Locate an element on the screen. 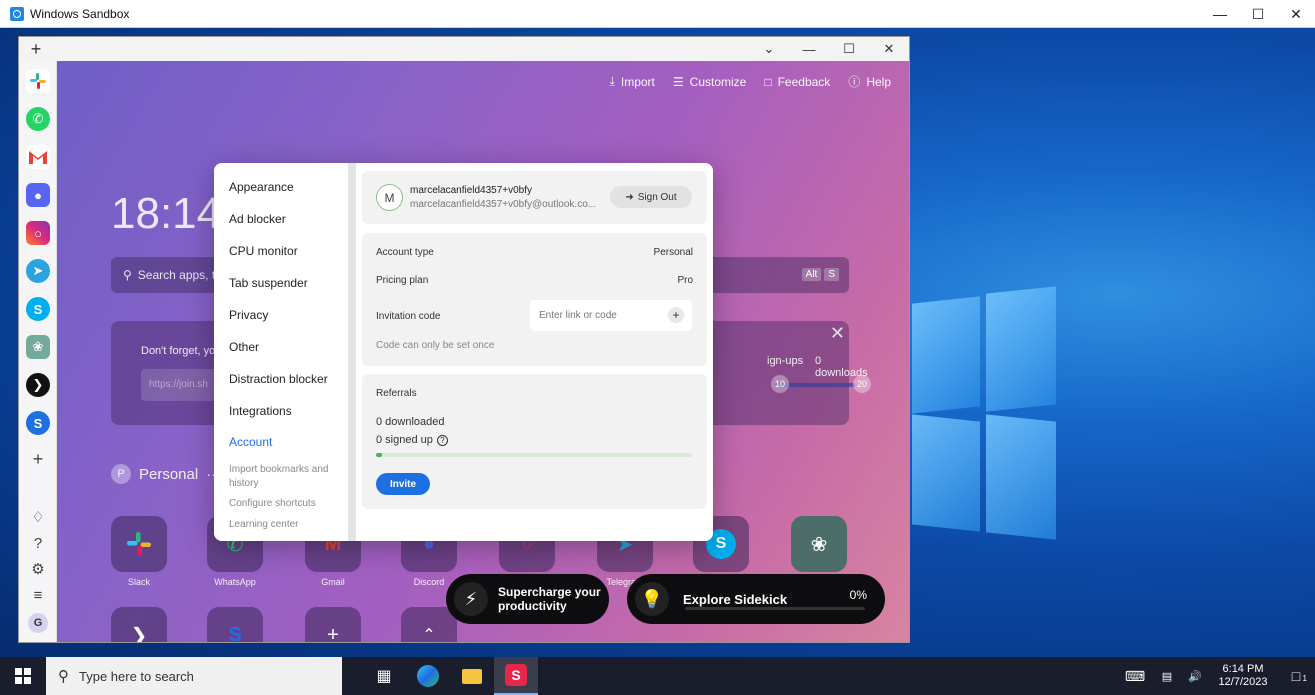 This screenshot has width=1315, height=695. app-tile-chatgpt: ❀ is located at coordinates (819, 544).